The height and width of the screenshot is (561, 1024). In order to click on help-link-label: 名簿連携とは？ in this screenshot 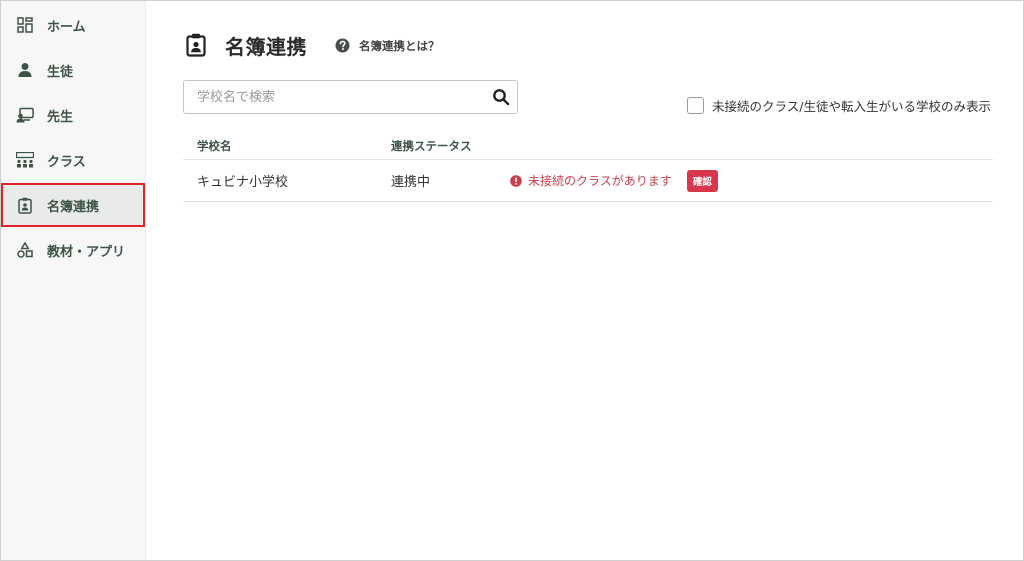, I will do `click(399, 45)`.